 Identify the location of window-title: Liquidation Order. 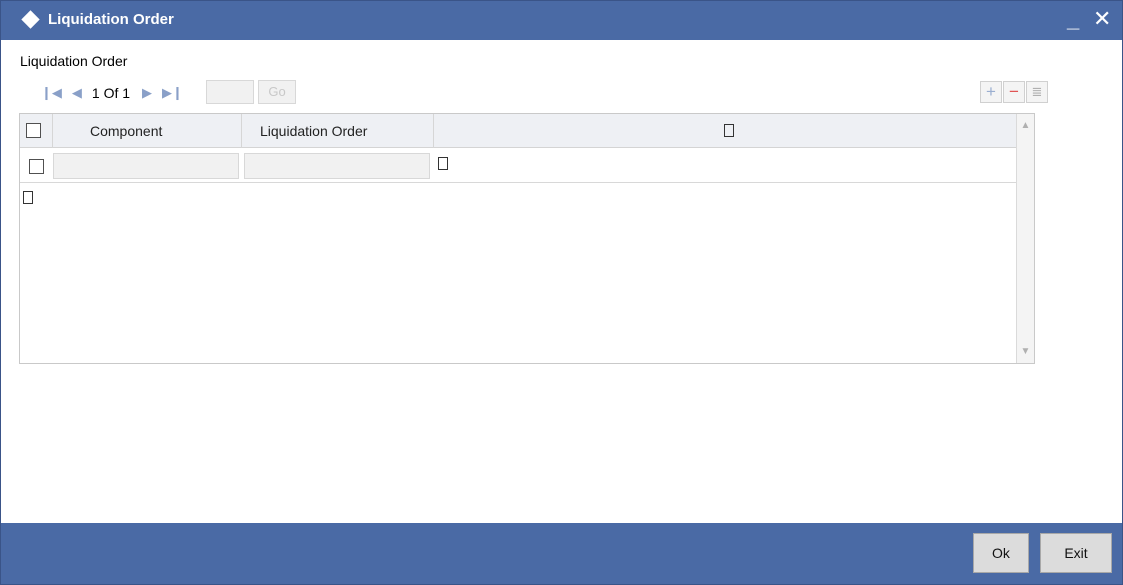
(111, 19).